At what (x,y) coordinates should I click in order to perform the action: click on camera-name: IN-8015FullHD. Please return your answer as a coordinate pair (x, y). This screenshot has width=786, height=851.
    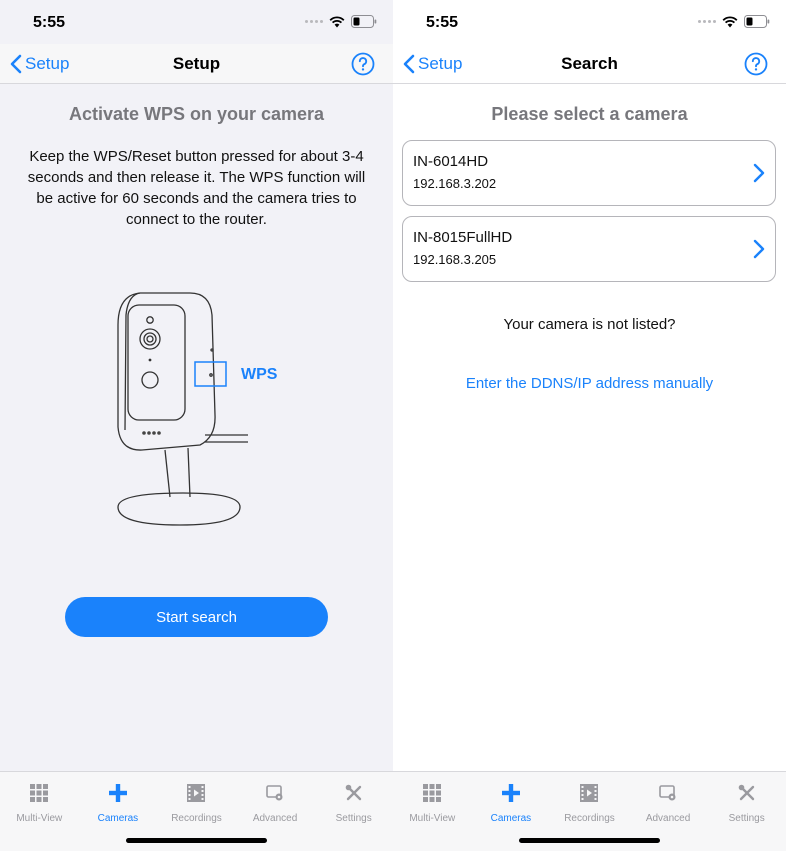
    Looking at the image, I should click on (463, 237).